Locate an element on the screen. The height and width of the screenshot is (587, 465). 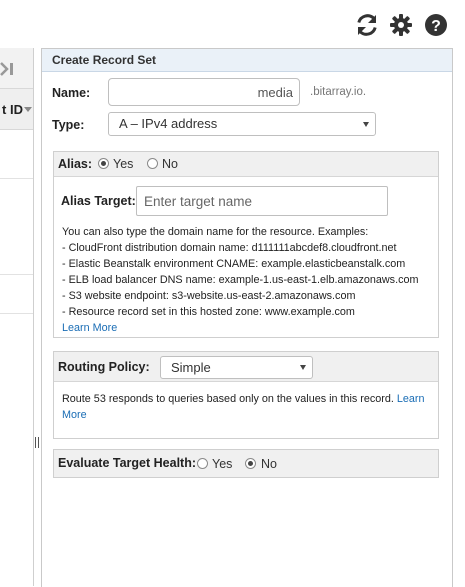
panel-title: Create Record Set is located at coordinates (247, 60).